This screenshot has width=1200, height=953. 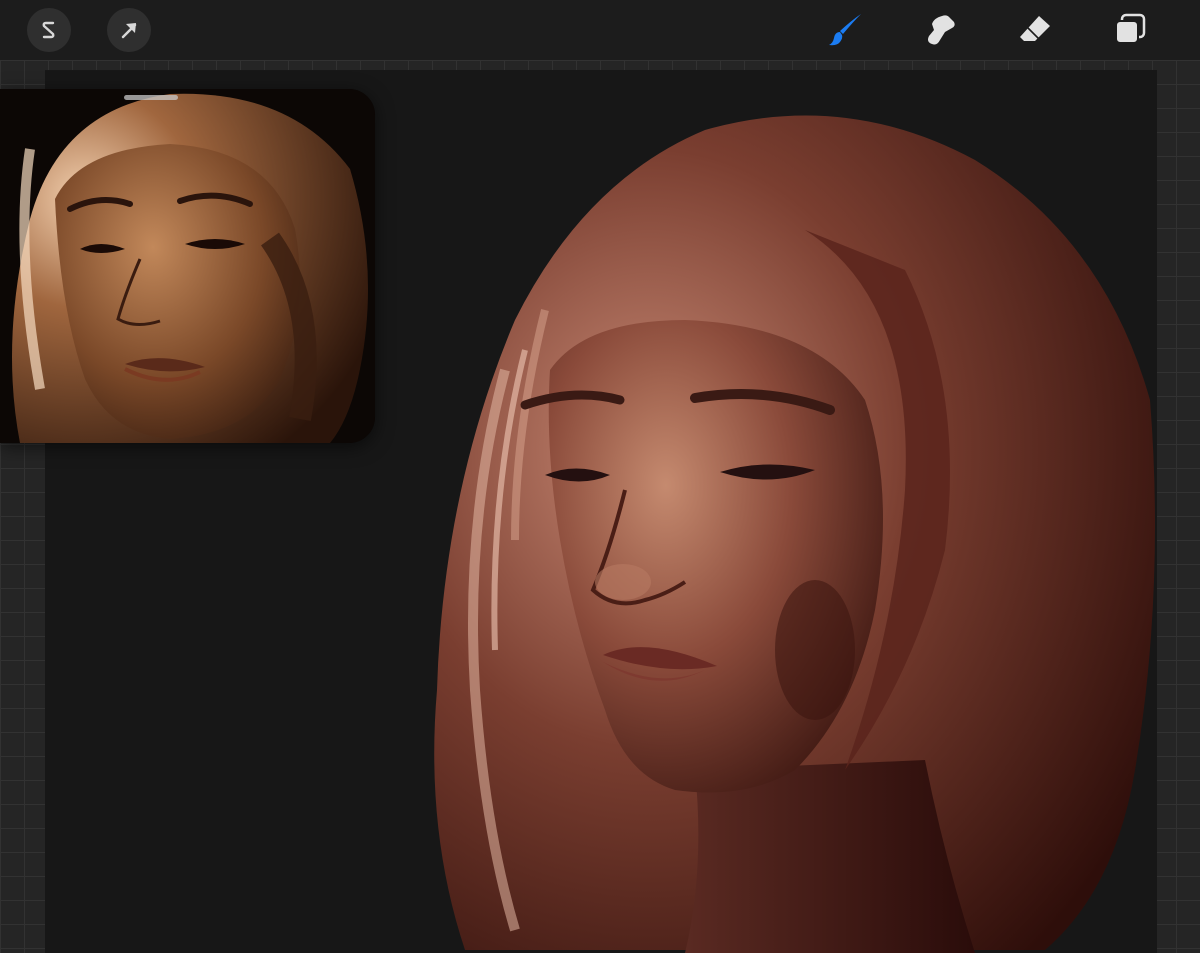 I want to click on brush-icon, so click(x=845, y=30).